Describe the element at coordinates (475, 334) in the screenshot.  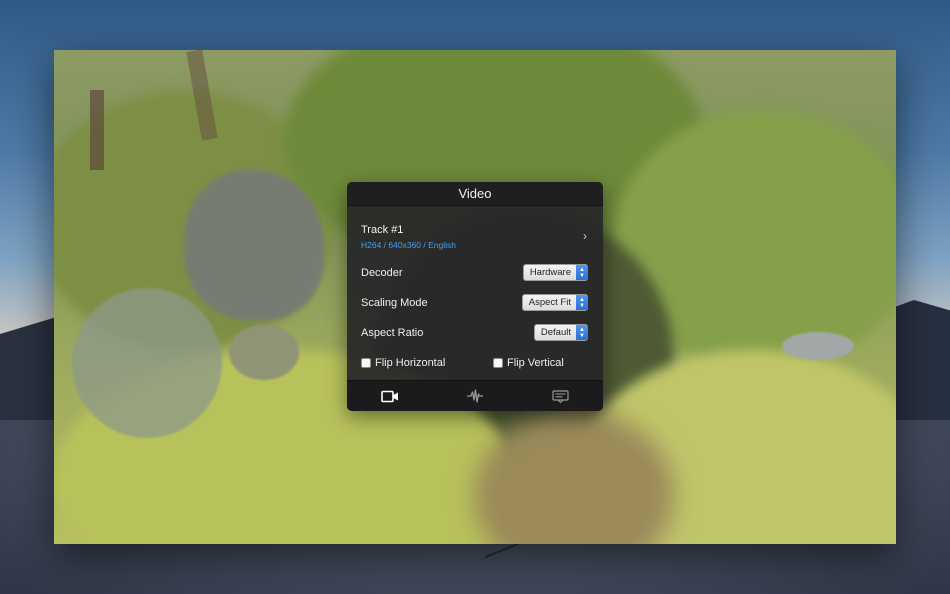
I see `aspect-ratio-row: Aspect Ratio Default ▲ ▼` at that location.